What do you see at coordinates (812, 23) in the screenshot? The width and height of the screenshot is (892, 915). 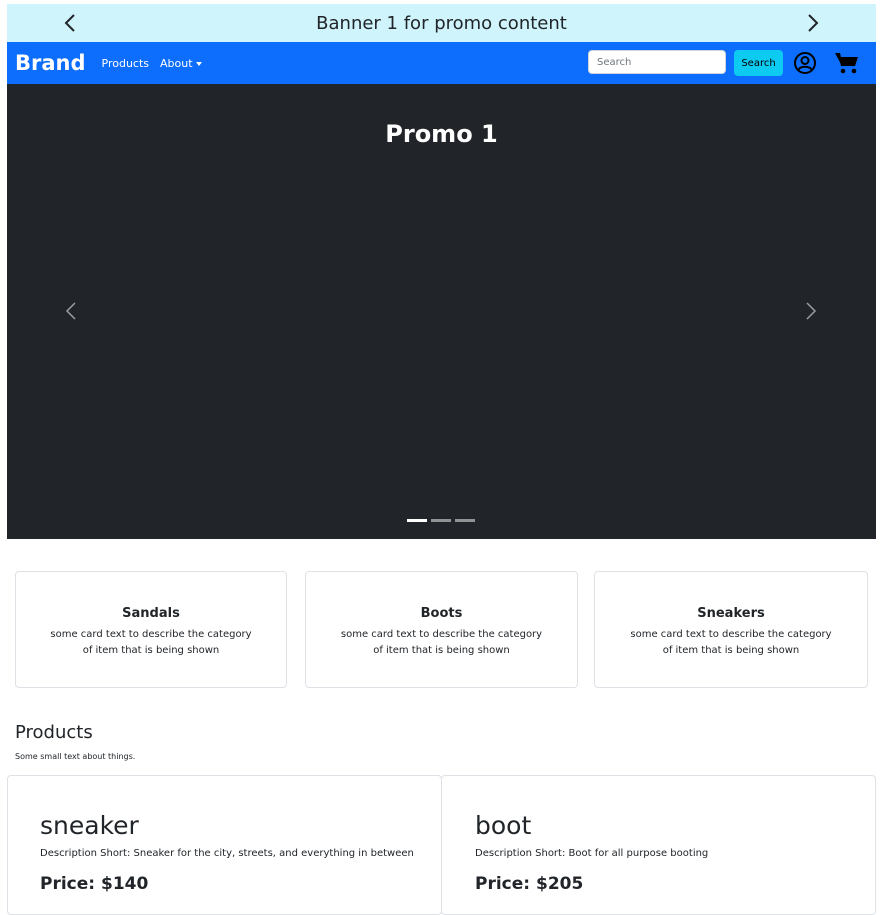 I see `chevron-right-icon` at bounding box center [812, 23].